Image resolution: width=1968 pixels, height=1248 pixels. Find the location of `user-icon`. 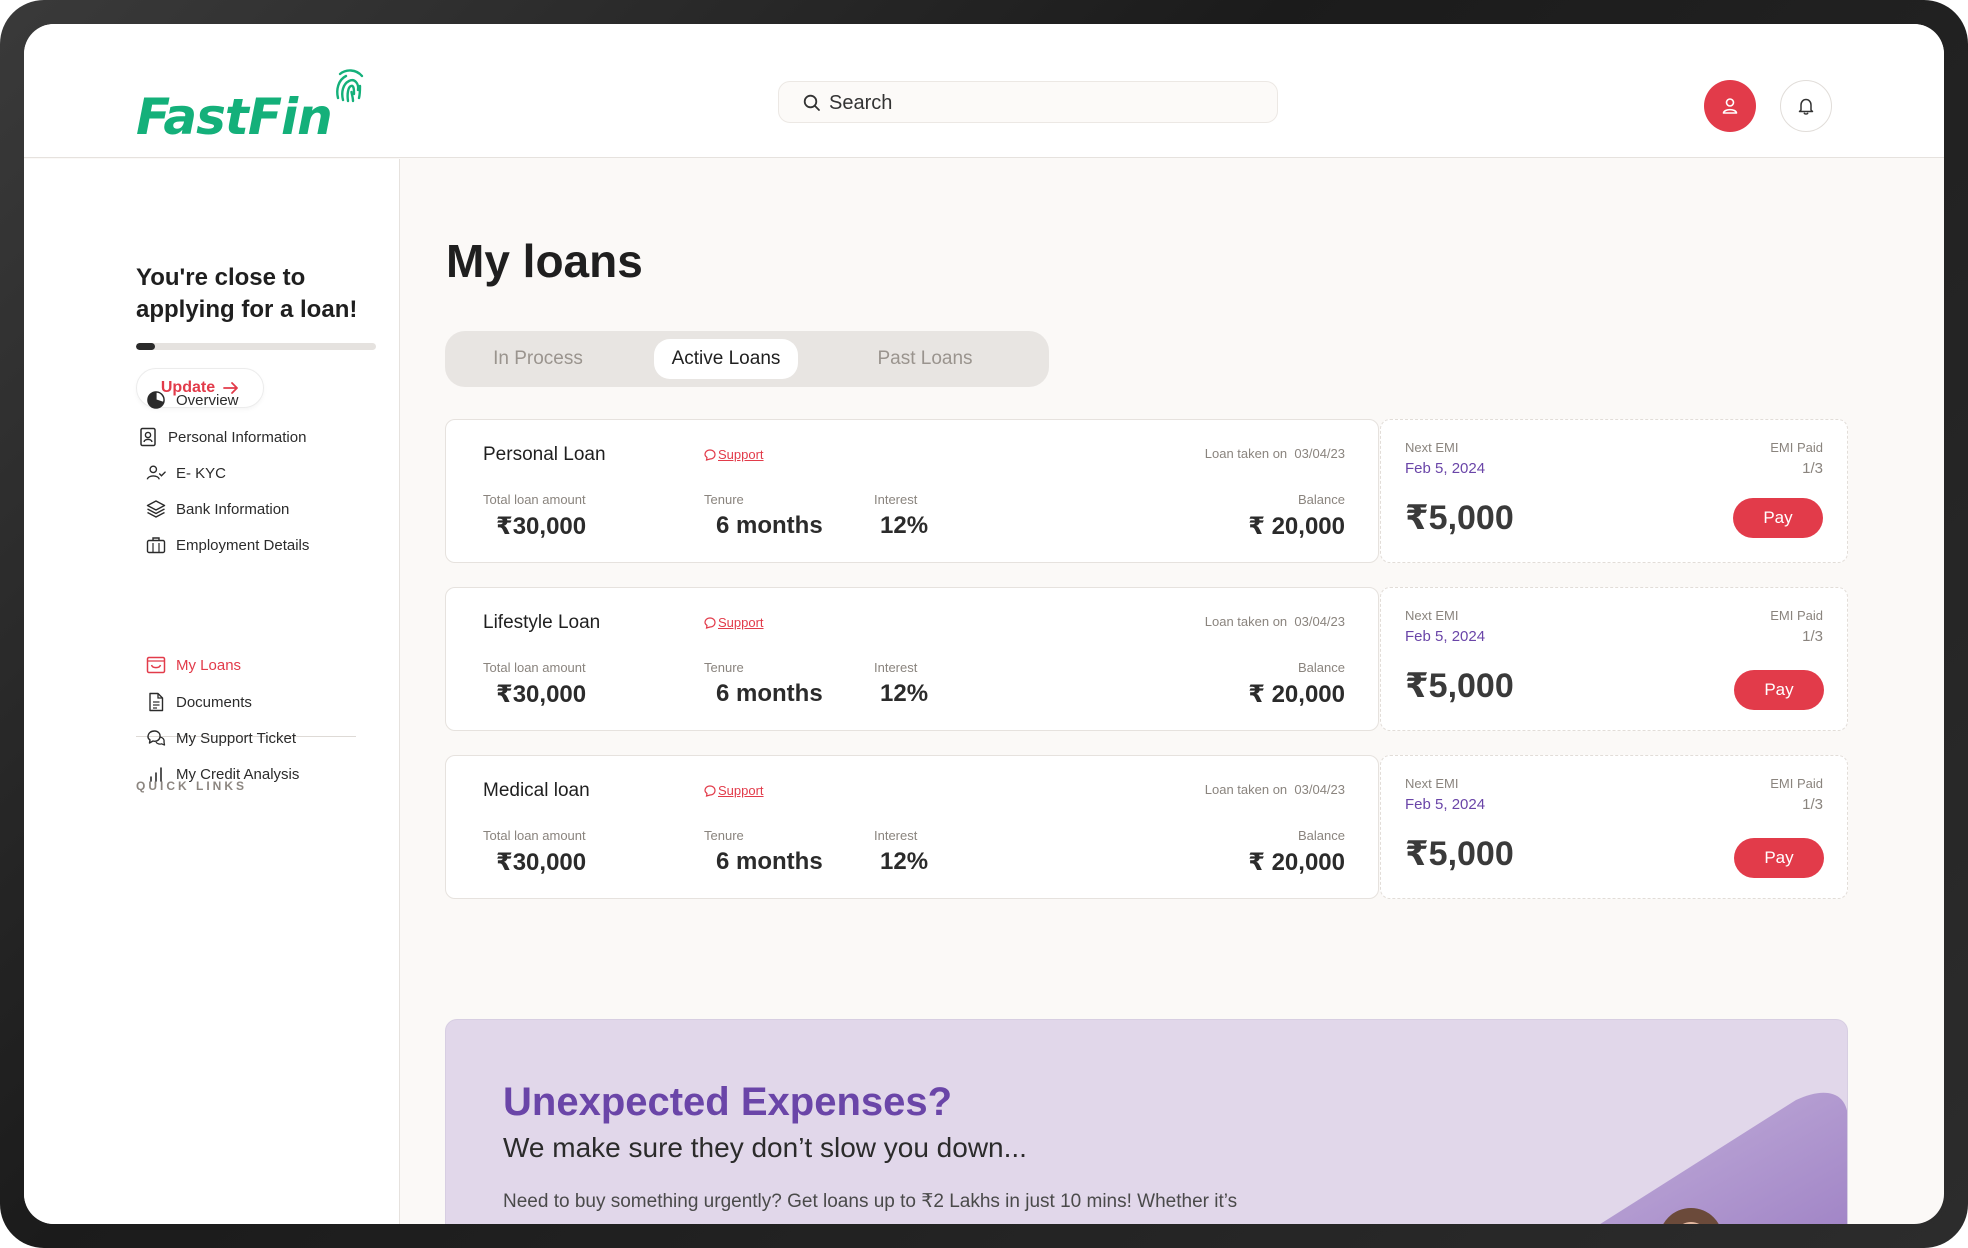

user-icon is located at coordinates (1730, 106).